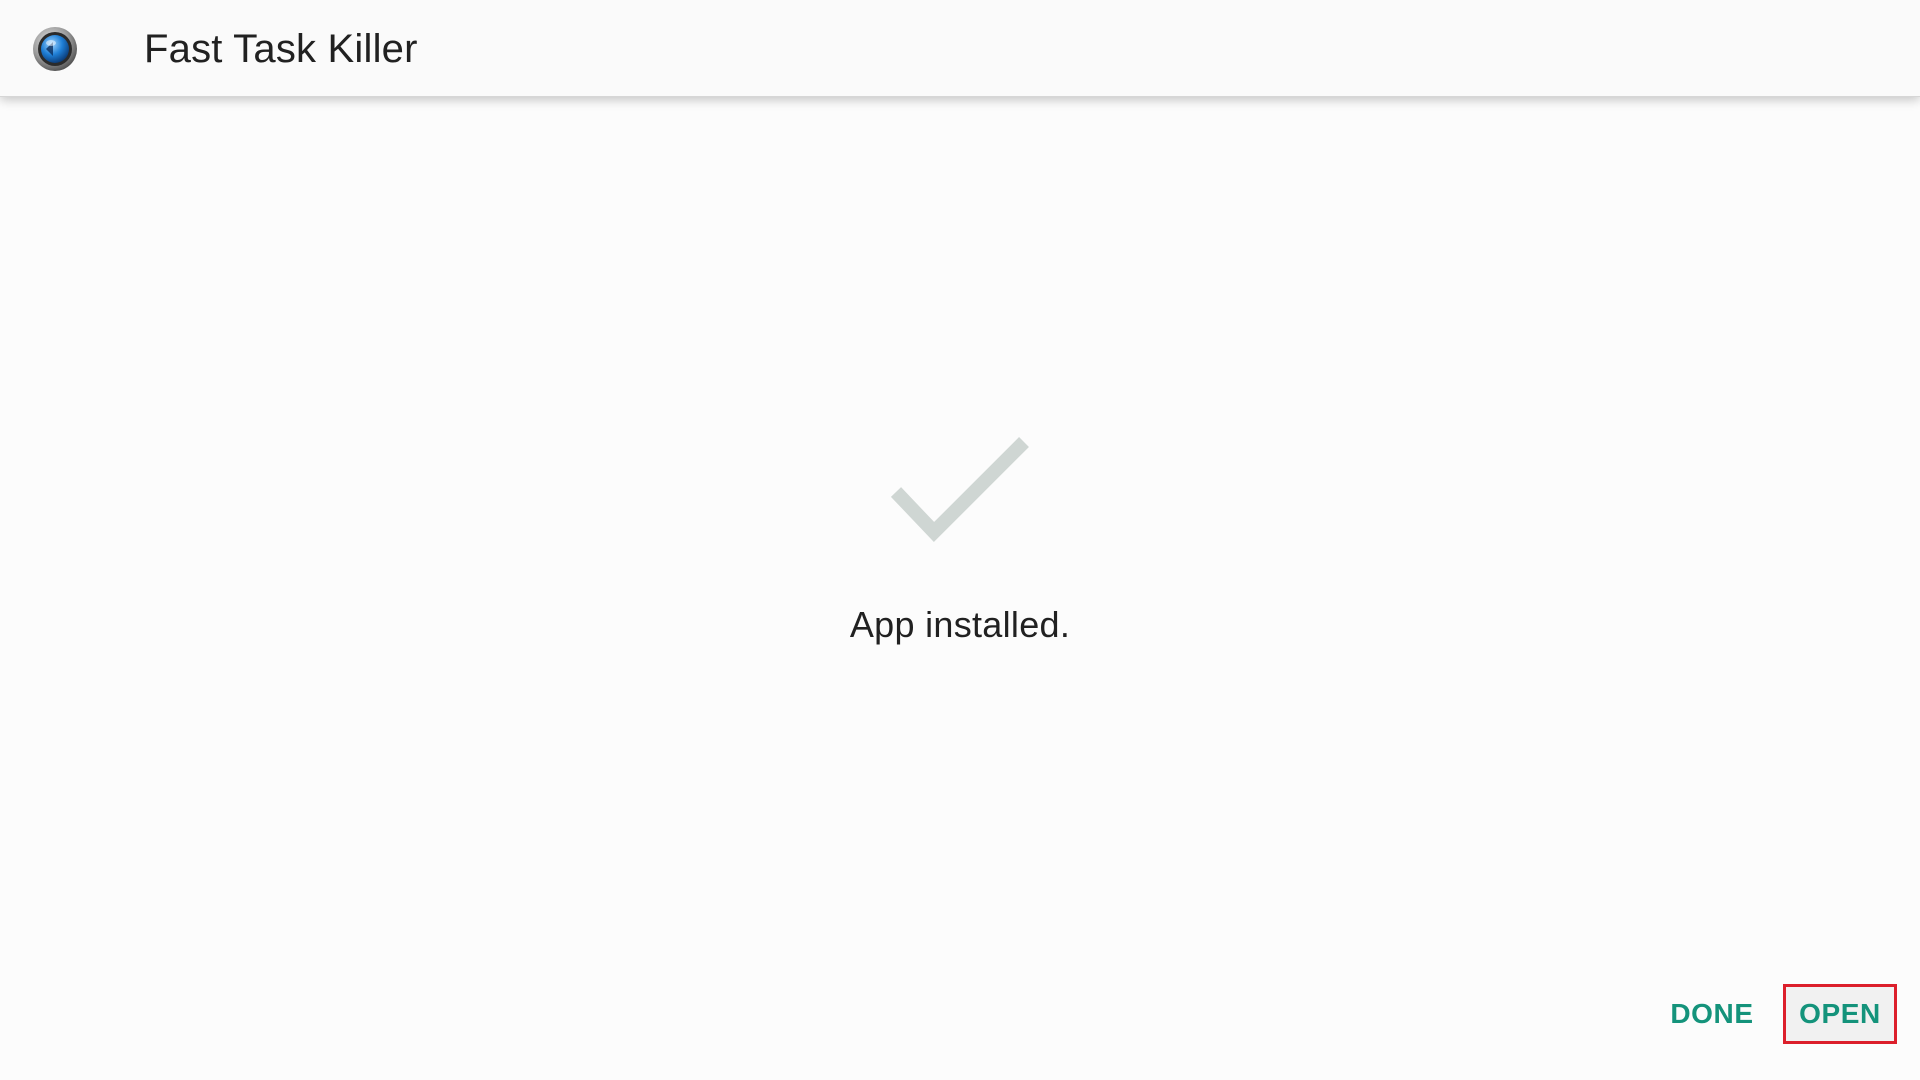 This screenshot has height=1080, width=1920. I want to click on app-title: Fast Task Killer, so click(281, 49).